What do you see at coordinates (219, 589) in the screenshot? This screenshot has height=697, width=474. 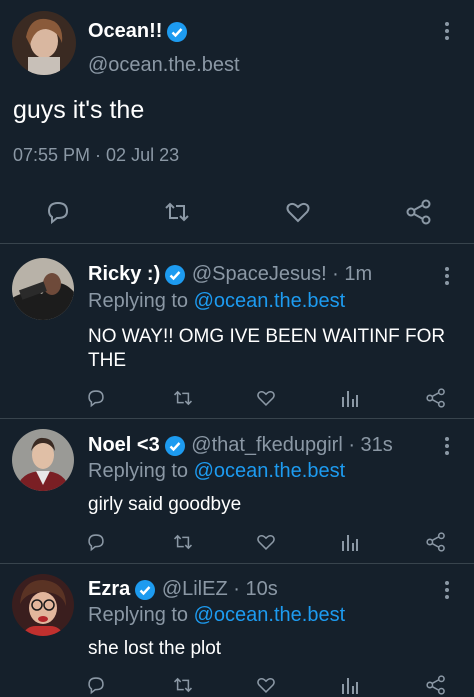 I see `handle-and-time: @LilEZ · 10s` at bounding box center [219, 589].